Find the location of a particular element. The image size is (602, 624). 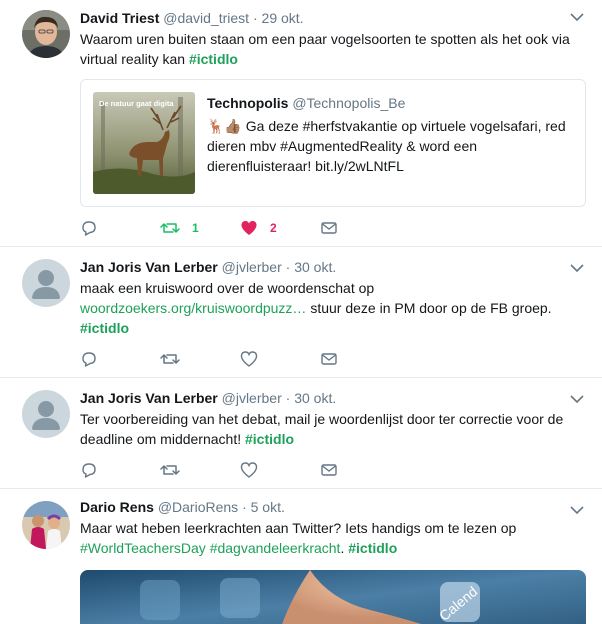

tweet-media-image: Calend is located at coordinates (333, 597).